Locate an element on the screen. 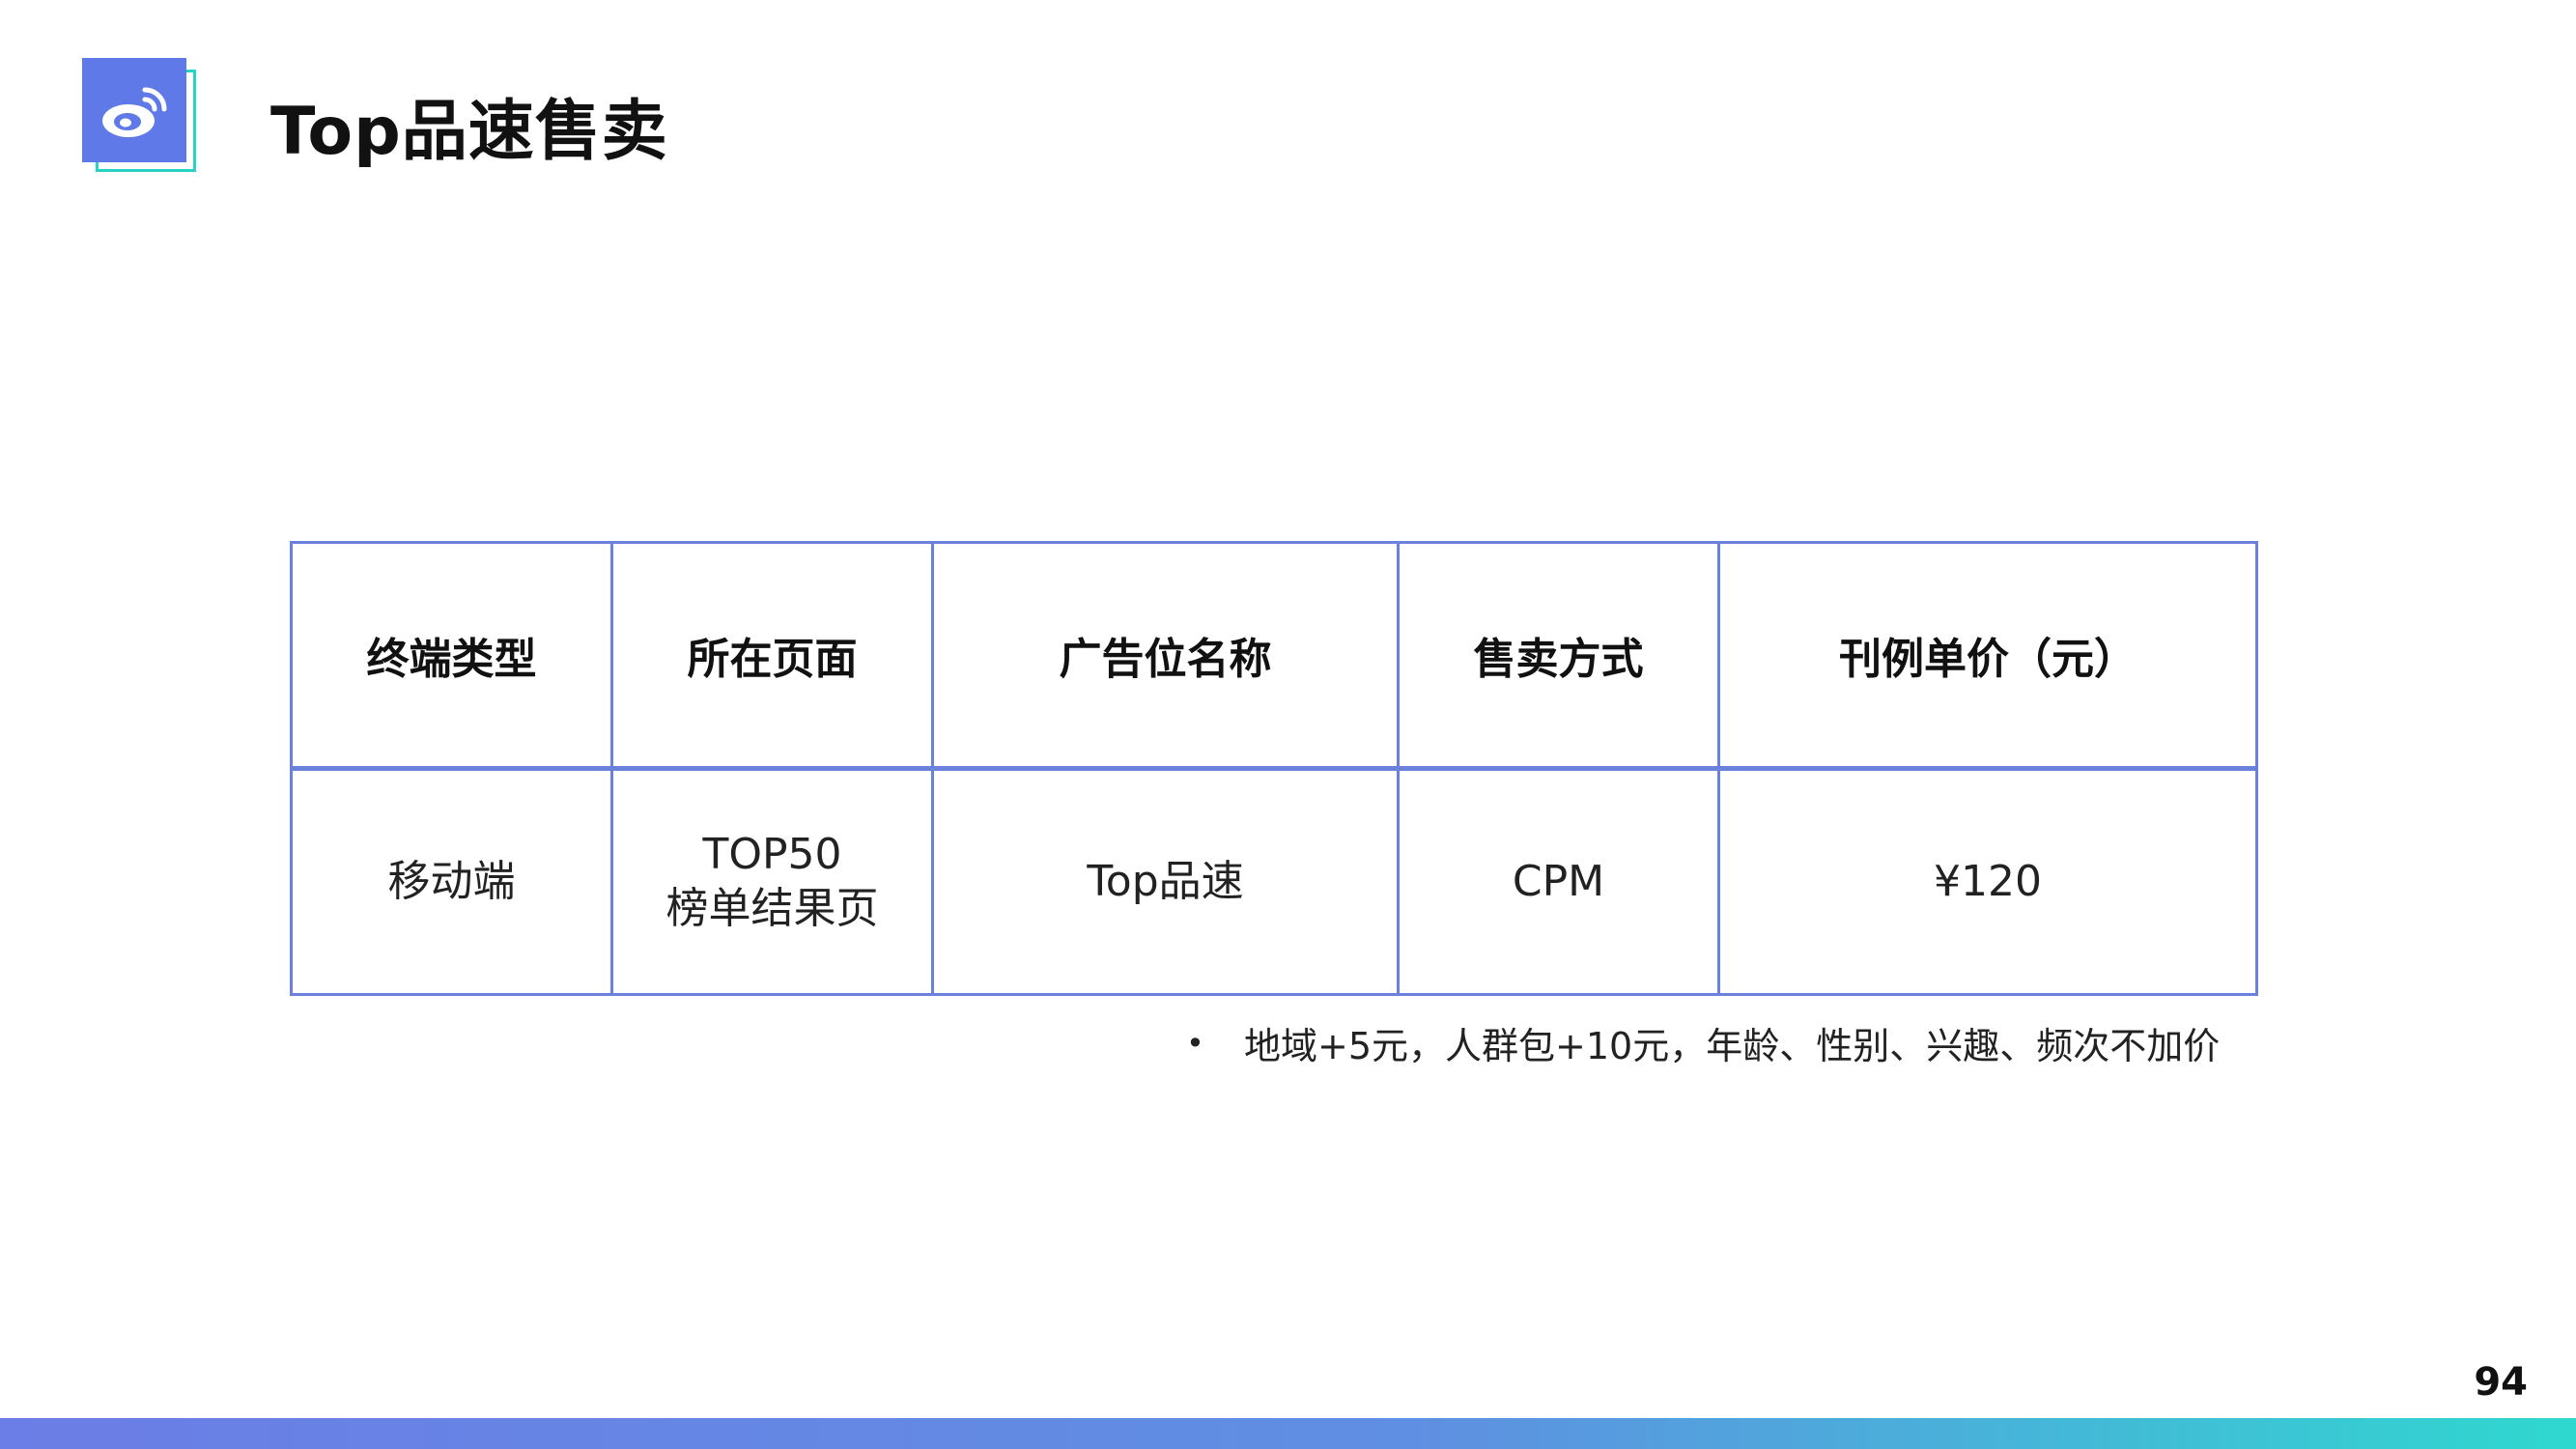 The width and height of the screenshot is (2576, 1449). cell-price: ¥120 is located at coordinates (1987, 881).